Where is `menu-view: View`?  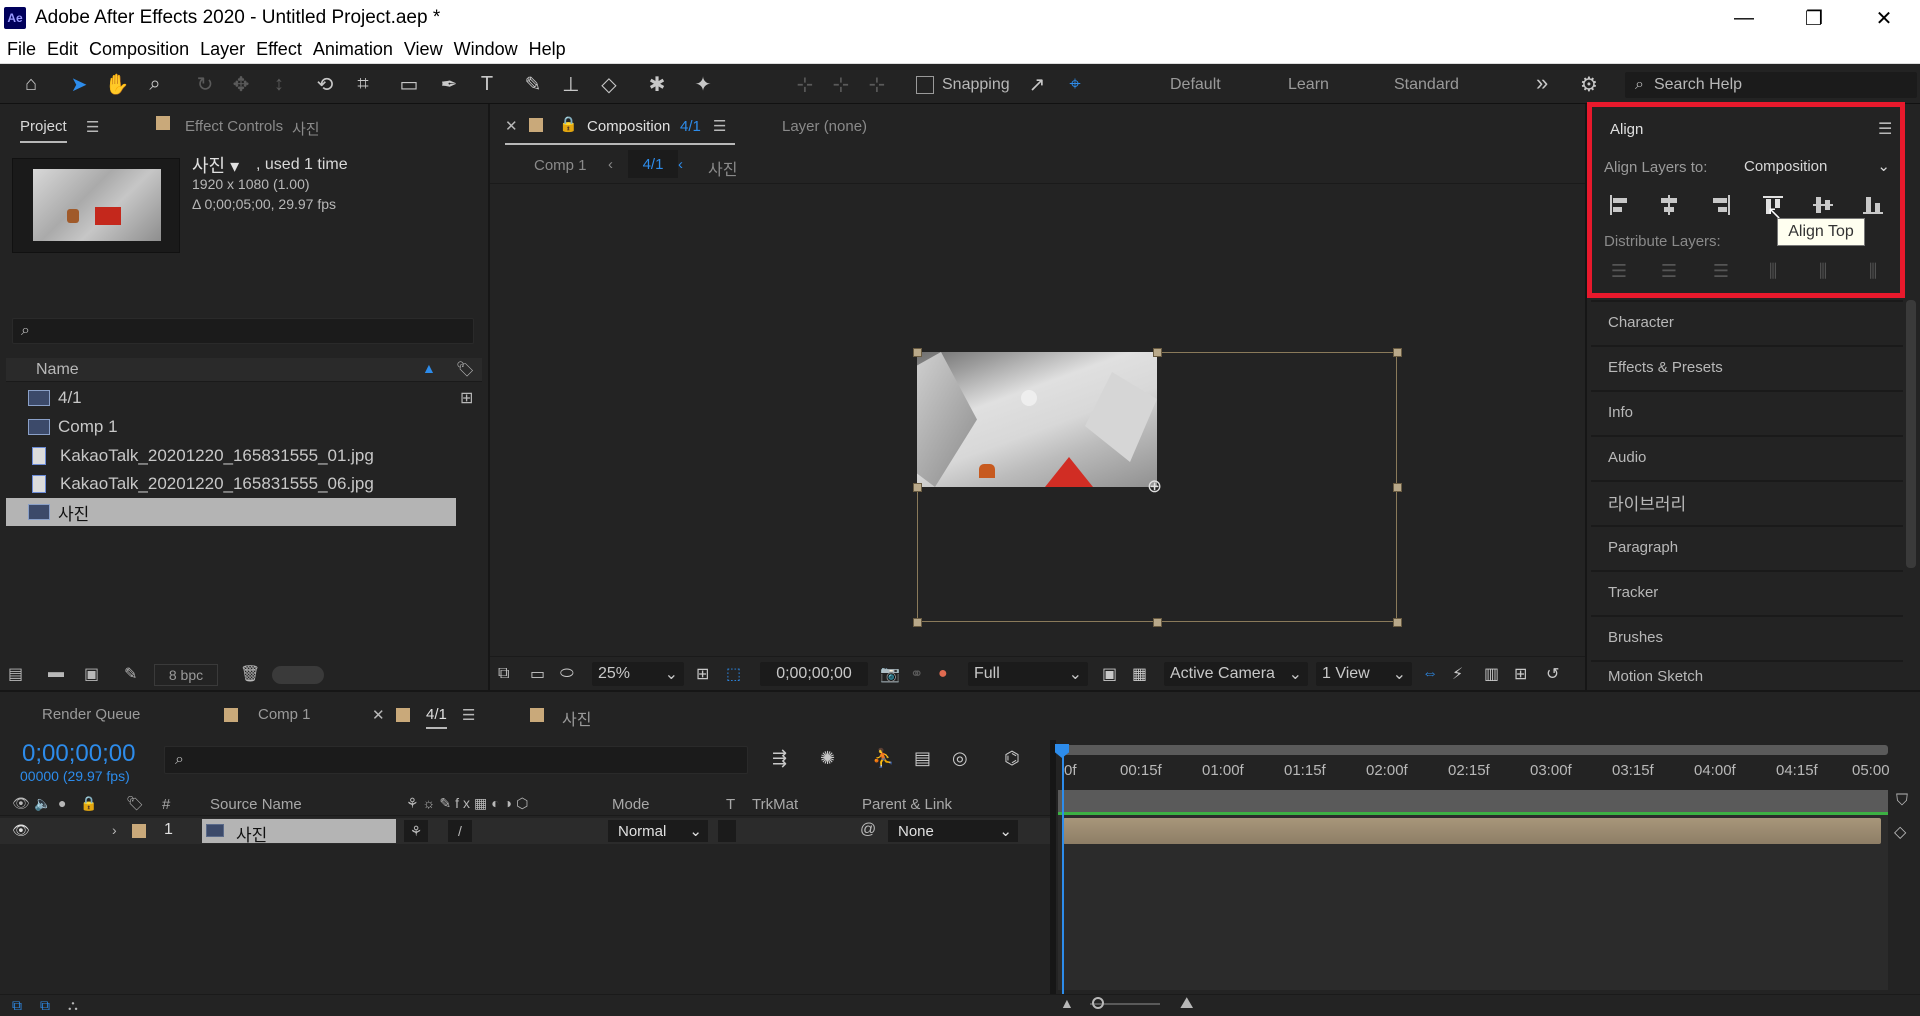 menu-view: View is located at coordinates (423, 49).